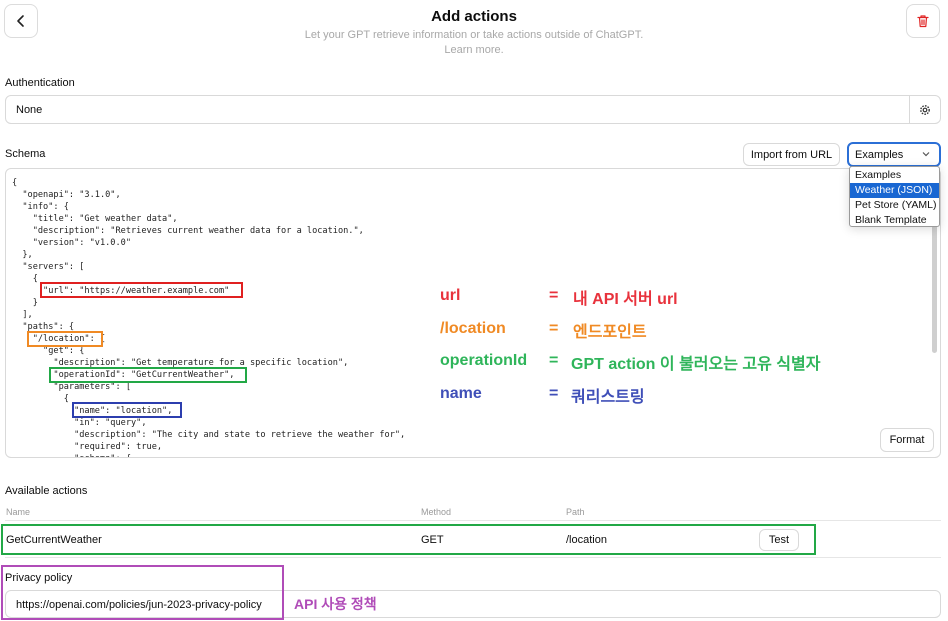 The height and width of the screenshot is (621, 948). What do you see at coordinates (48, 351) in the screenshot?
I see `code-line: "get": {` at bounding box center [48, 351].